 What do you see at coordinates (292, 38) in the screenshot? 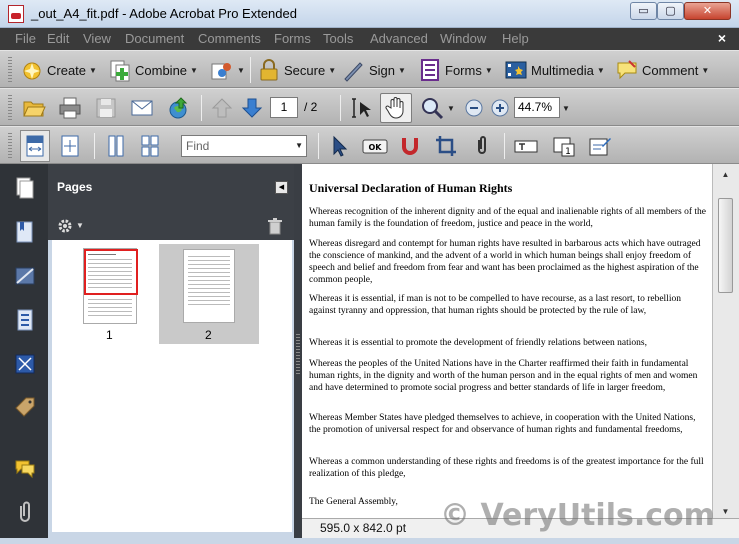
I see `menu-forms: Forms` at bounding box center [292, 38].